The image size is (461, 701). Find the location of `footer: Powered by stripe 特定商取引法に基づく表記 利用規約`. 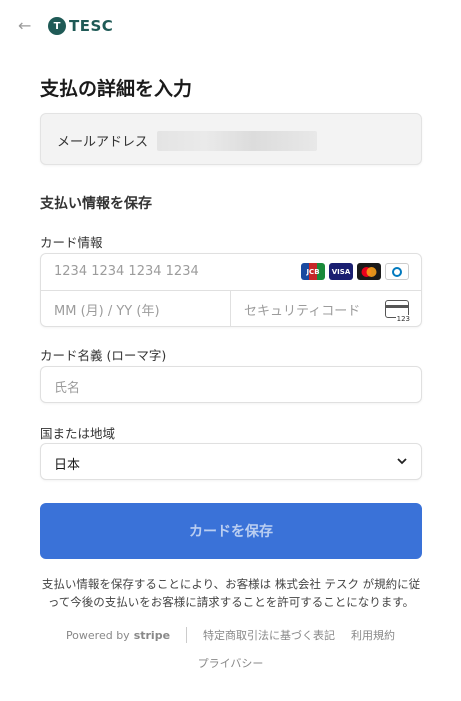

footer: Powered by stripe 特定商取引法に基づく表記 利用規約 is located at coordinates (230, 635).